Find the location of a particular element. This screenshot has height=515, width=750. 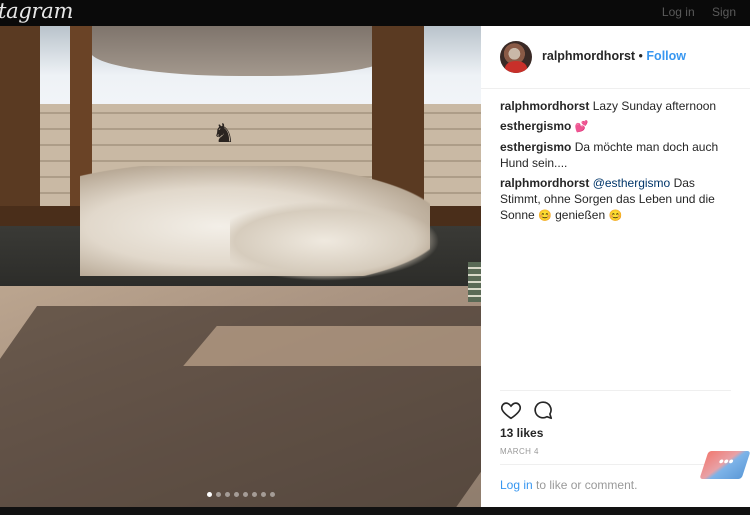

login-link: Log in is located at coordinates (516, 485).